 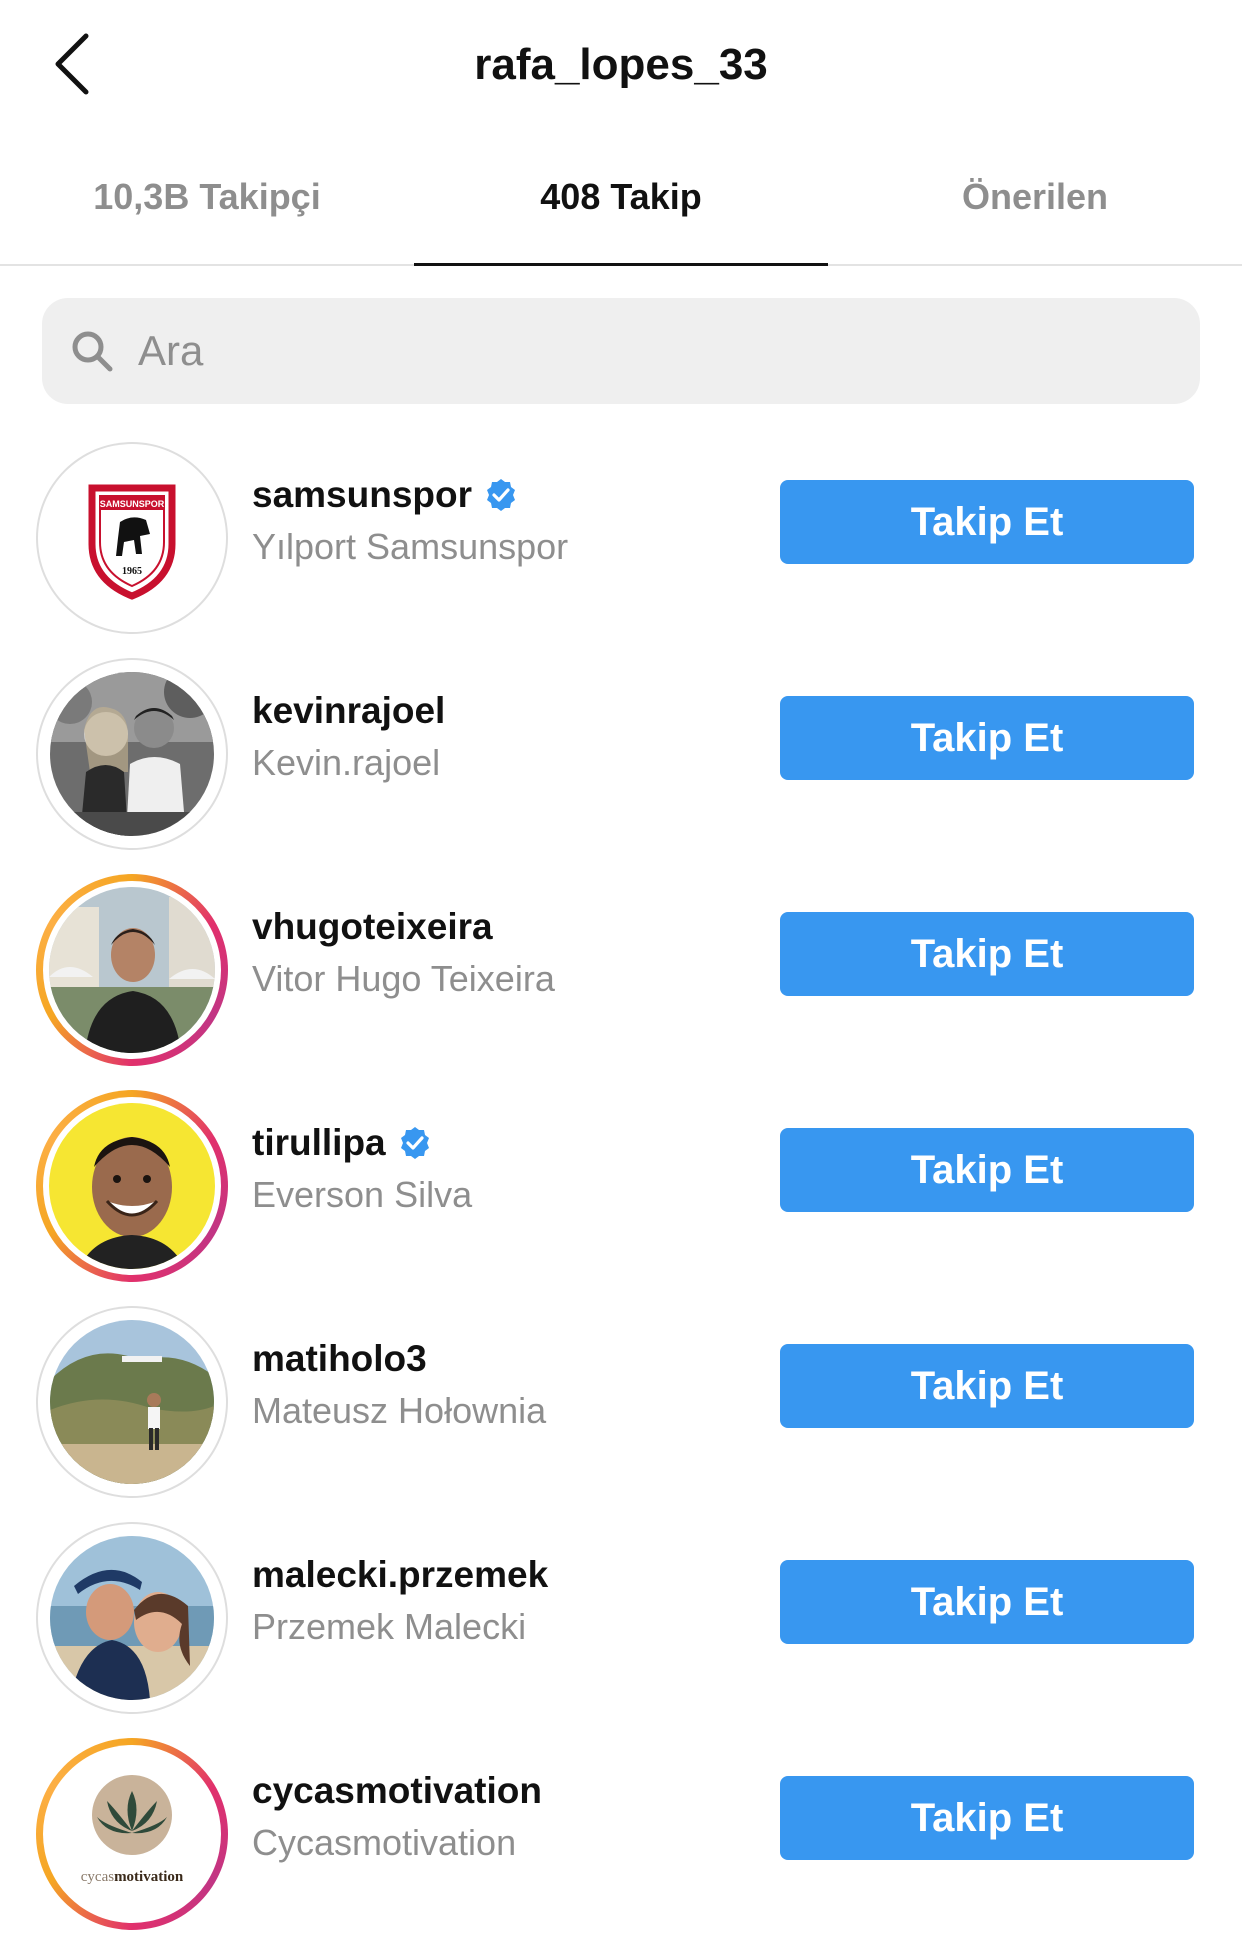 What do you see at coordinates (207, 207) in the screenshot?
I see `tab-followers: 10,3B Takipçi` at bounding box center [207, 207].